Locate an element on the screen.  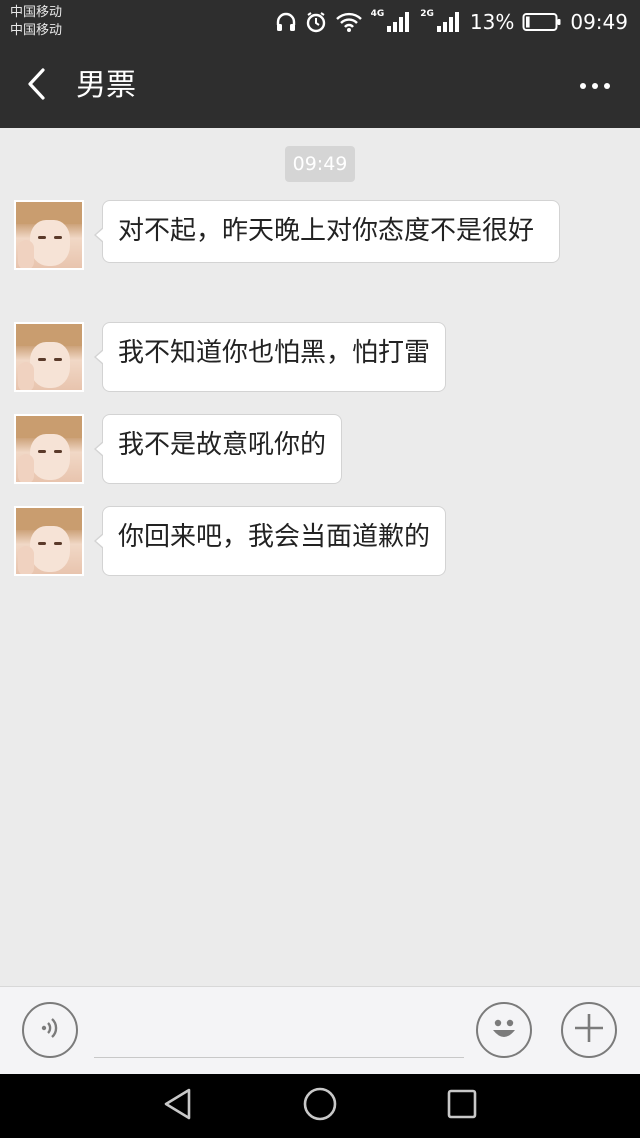
headphones-icon is located at coordinates (286, 22).